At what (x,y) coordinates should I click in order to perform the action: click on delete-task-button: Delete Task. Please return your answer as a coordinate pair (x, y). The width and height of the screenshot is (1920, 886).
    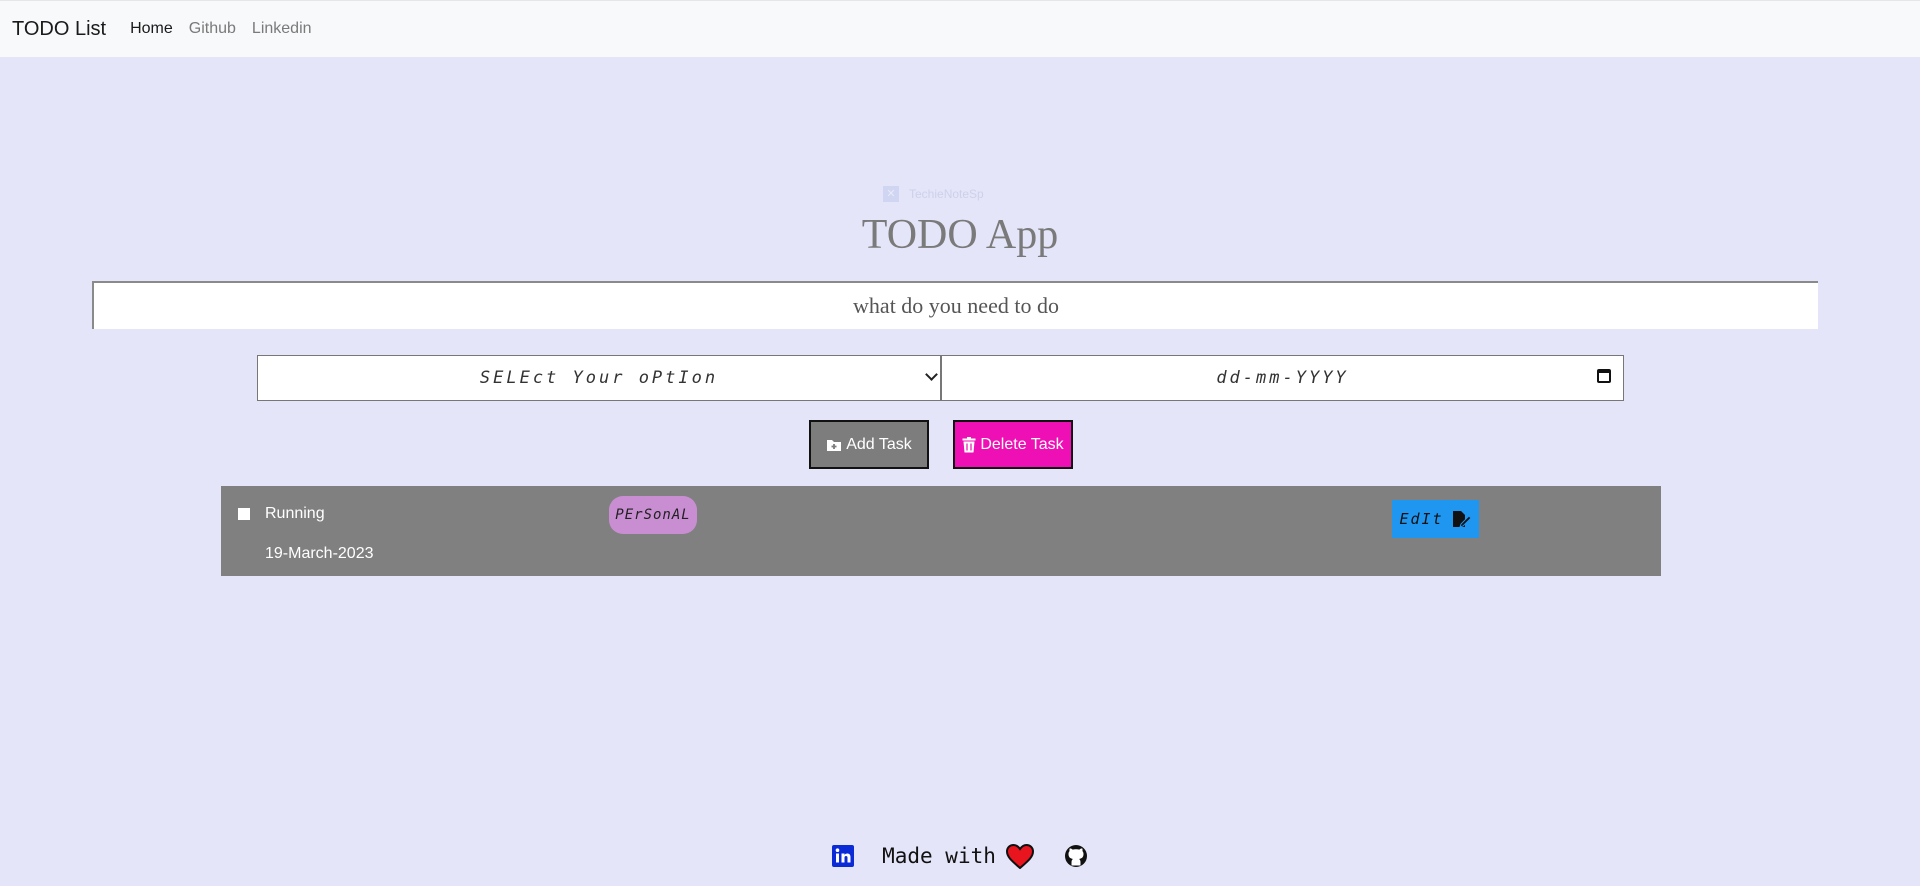
    Looking at the image, I should click on (1013, 444).